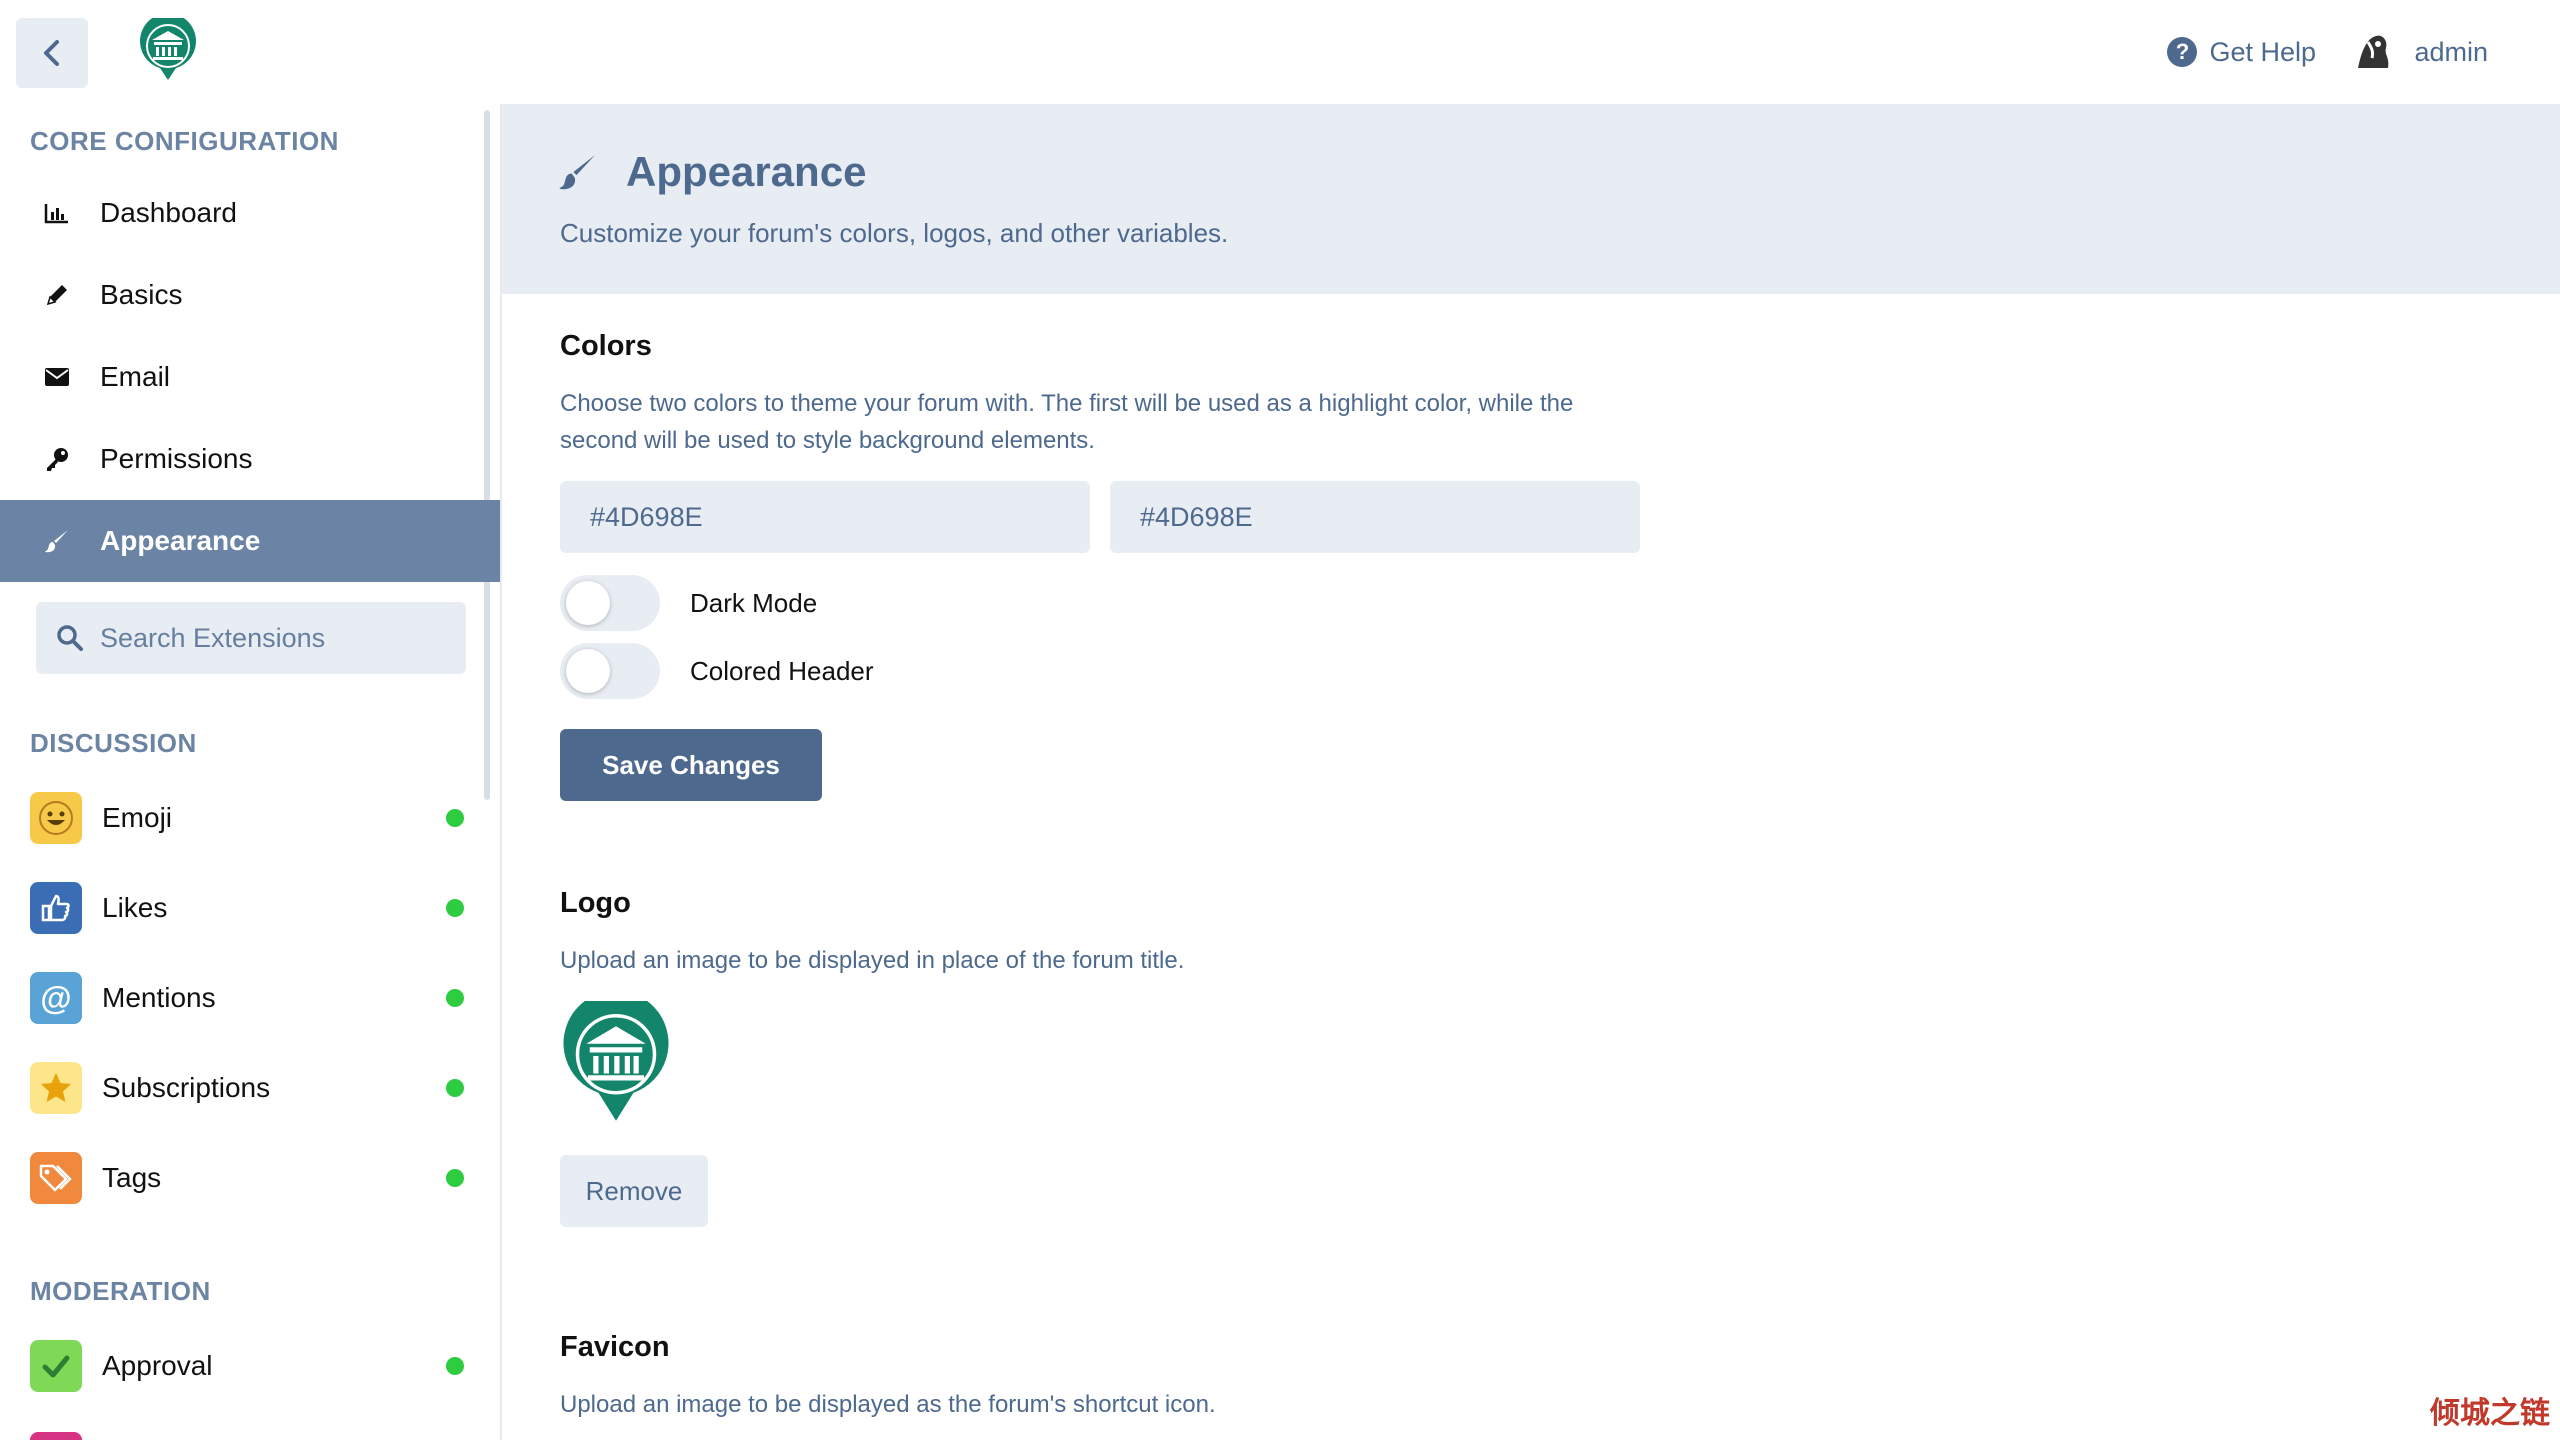  What do you see at coordinates (184, 141) in the screenshot?
I see `core-configuration-title: CORE CONFIGURATION` at bounding box center [184, 141].